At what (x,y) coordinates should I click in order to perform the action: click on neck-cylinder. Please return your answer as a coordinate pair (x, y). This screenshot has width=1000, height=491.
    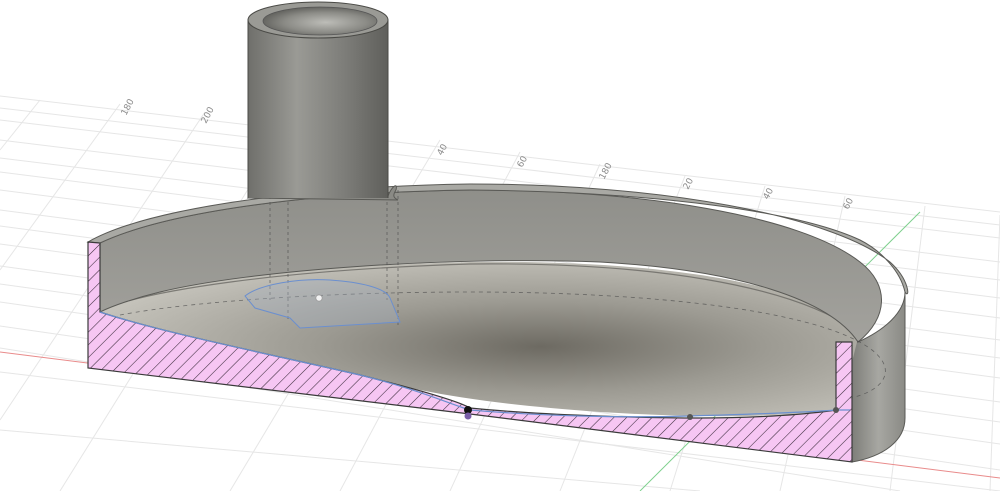
    Looking at the image, I should click on (318, 109).